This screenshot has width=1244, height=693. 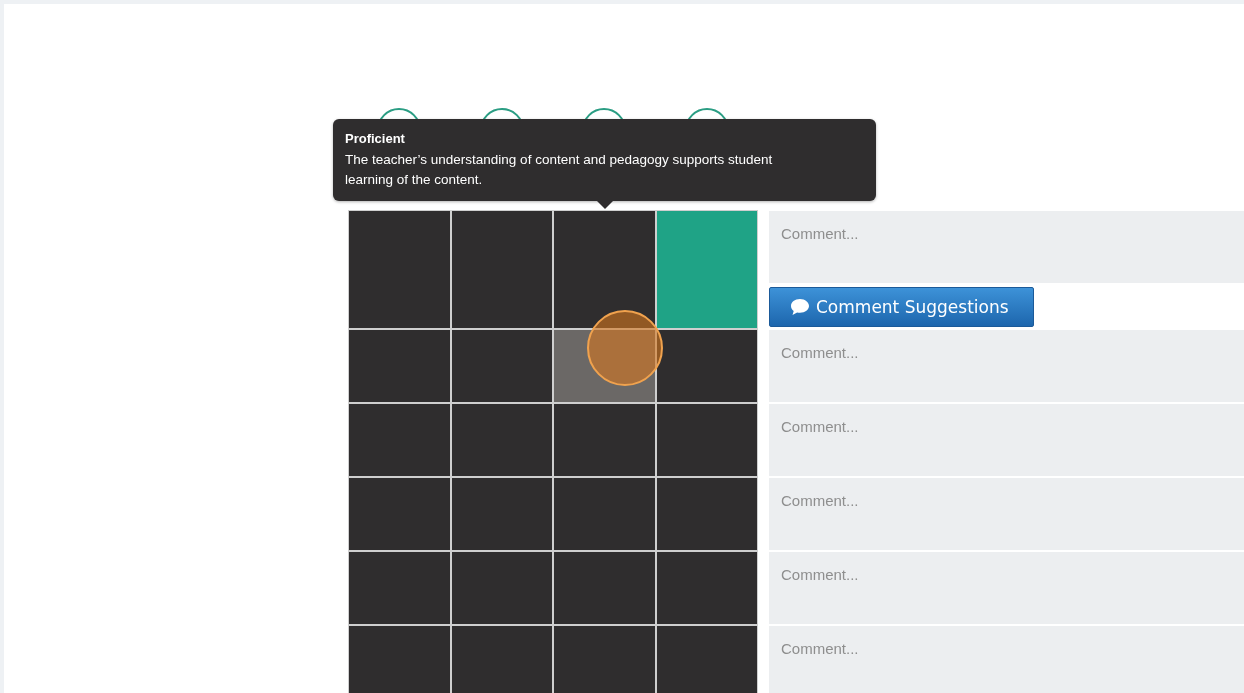 What do you see at coordinates (901, 307) in the screenshot?
I see `comment-suggestions-button: Comment Suggestions` at bounding box center [901, 307].